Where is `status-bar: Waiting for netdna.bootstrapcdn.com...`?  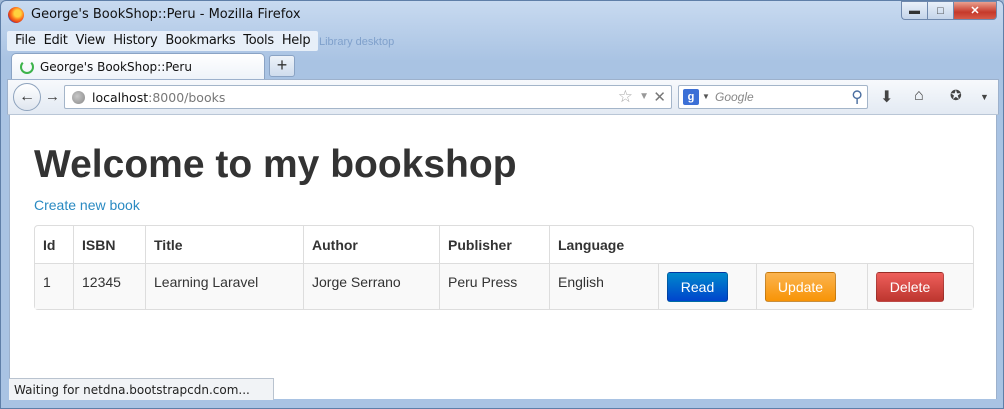
status-bar: Waiting for netdna.bootstrapcdn.com... is located at coordinates (141, 389).